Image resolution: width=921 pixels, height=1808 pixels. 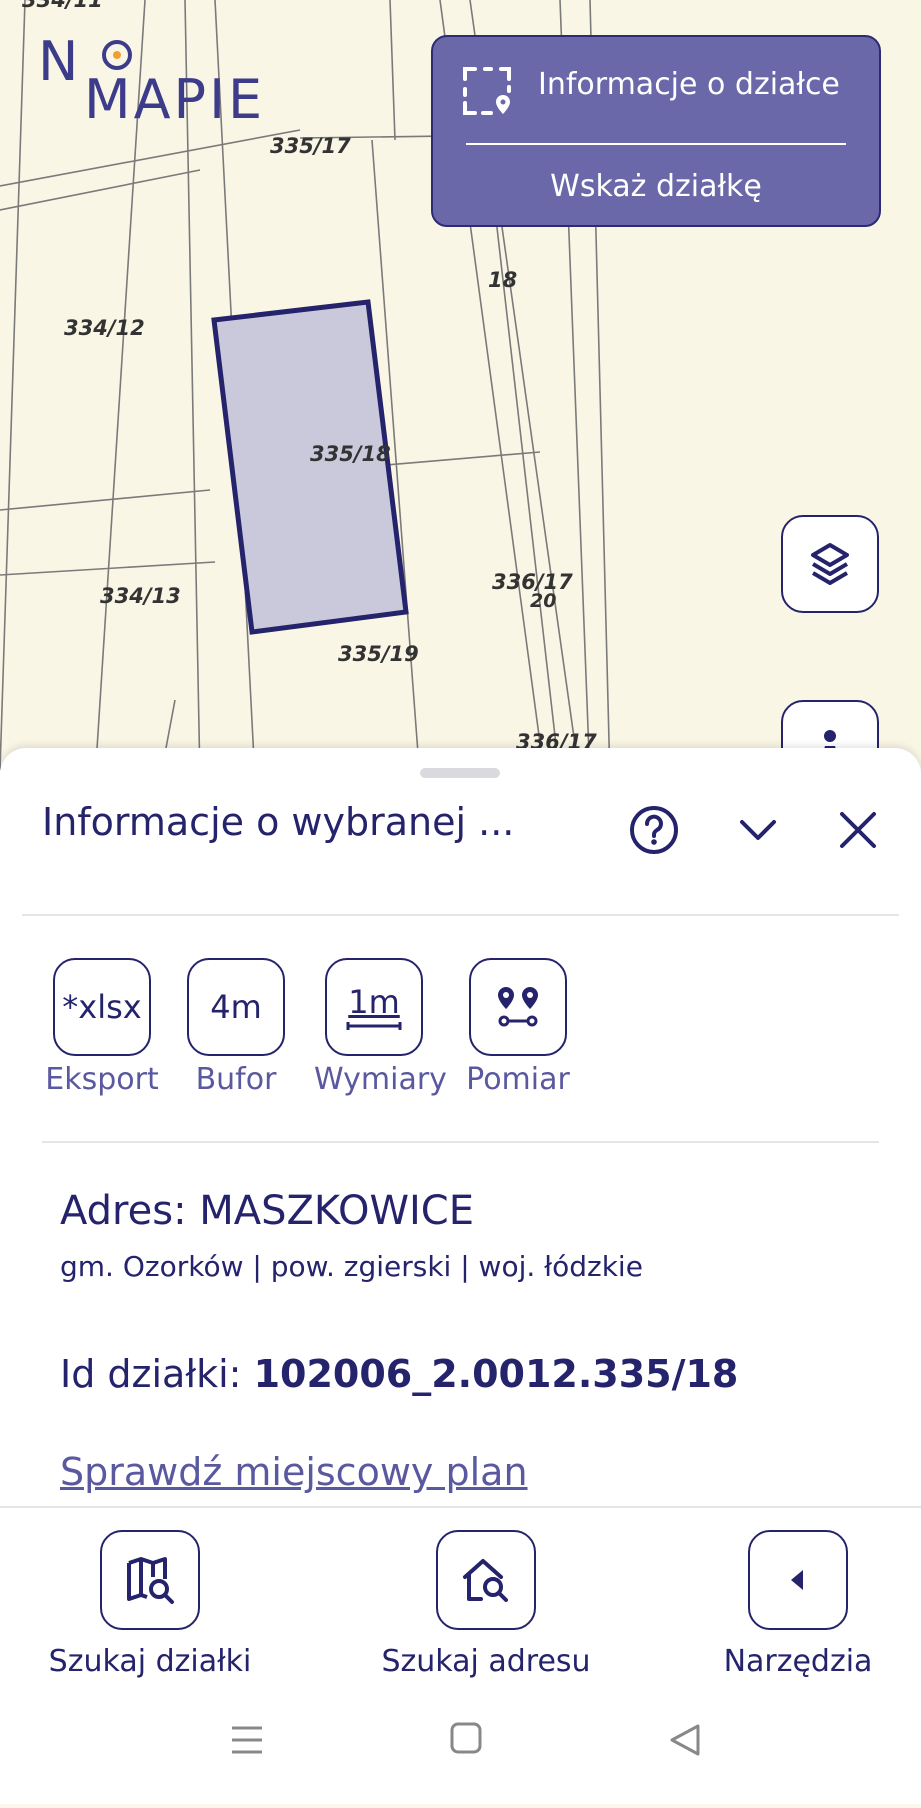 I want to click on select-parcel-icon, so click(x=487, y=91).